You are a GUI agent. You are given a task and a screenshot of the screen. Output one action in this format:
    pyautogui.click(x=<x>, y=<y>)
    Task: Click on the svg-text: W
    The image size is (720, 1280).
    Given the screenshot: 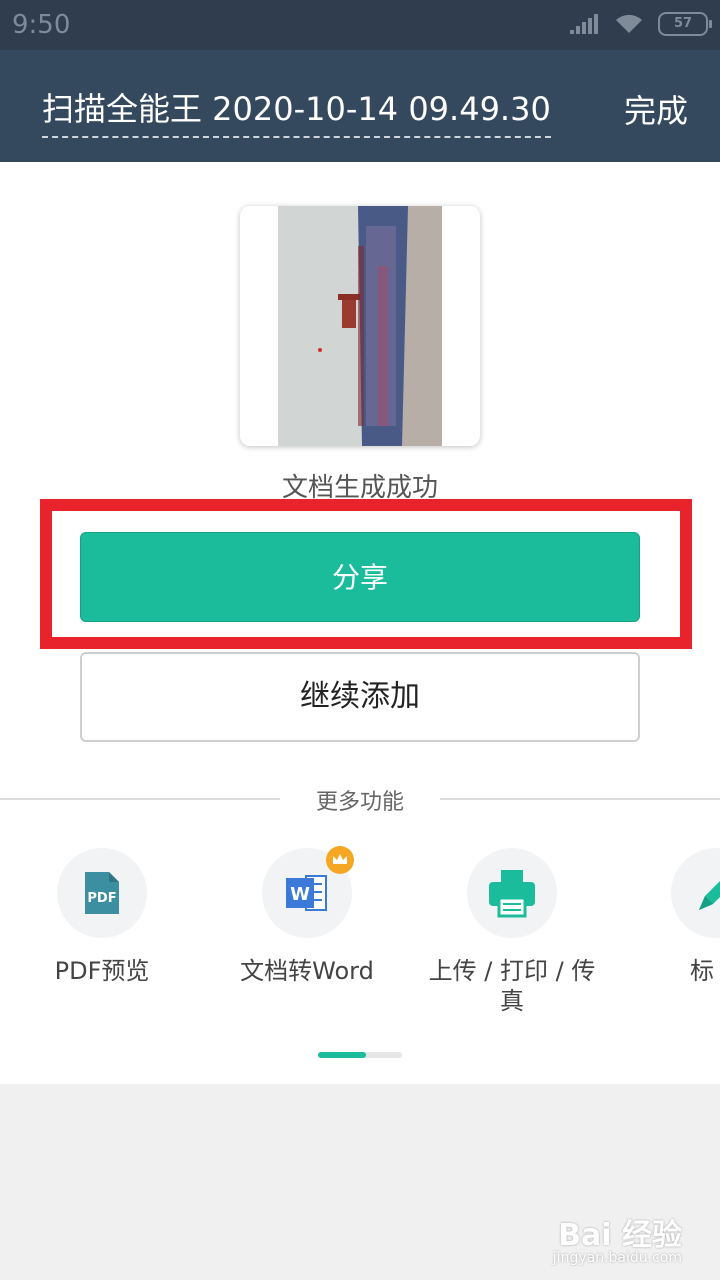 What is the action you would take?
    pyautogui.click(x=300, y=894)
    